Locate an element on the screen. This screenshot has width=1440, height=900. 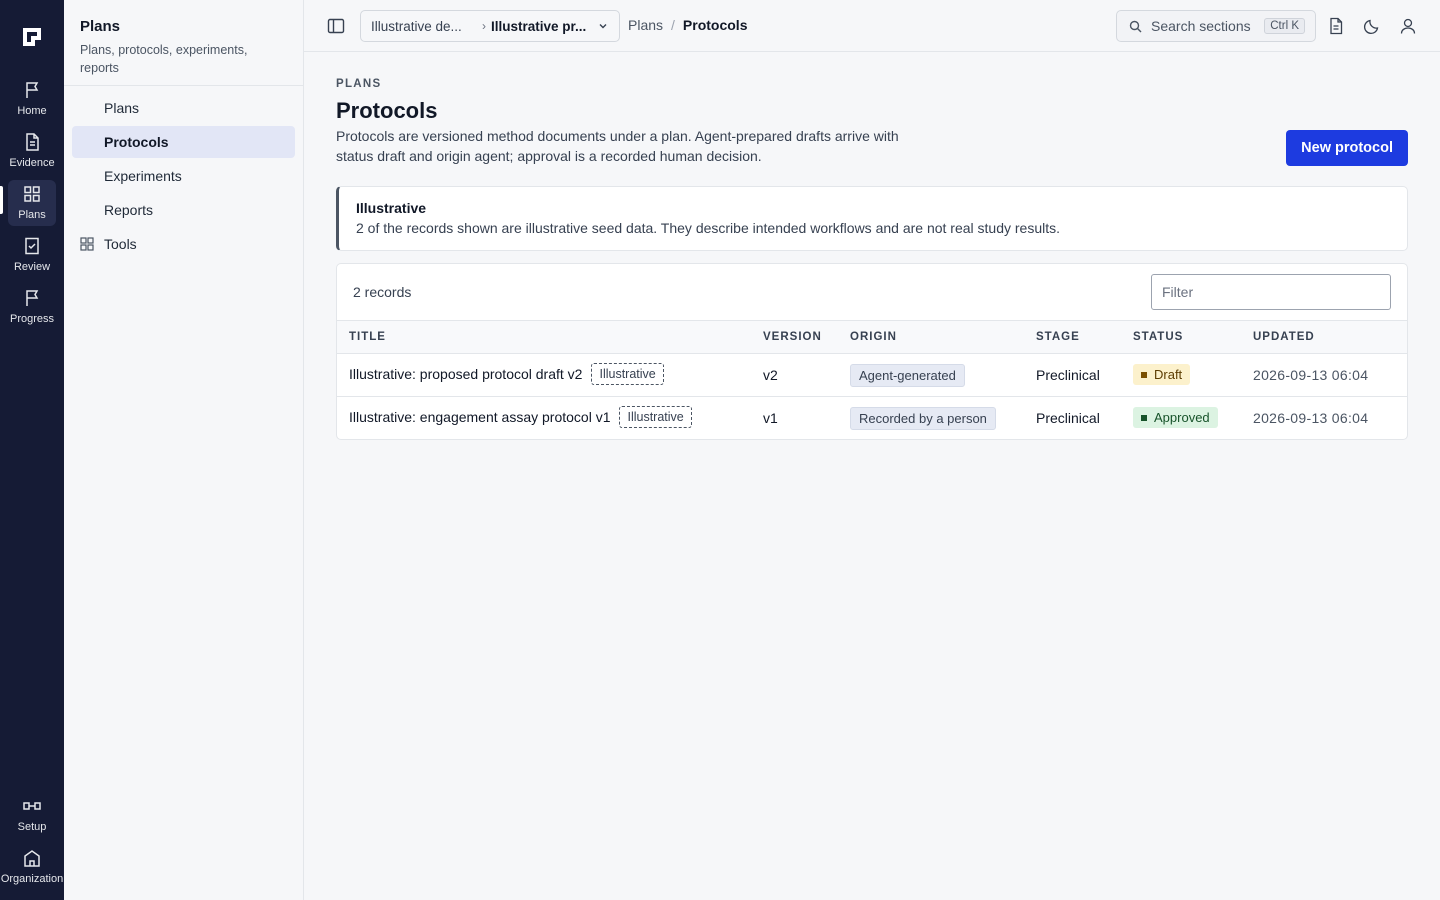
rail-item-plans: Plans is located at coordinates (32, 203).